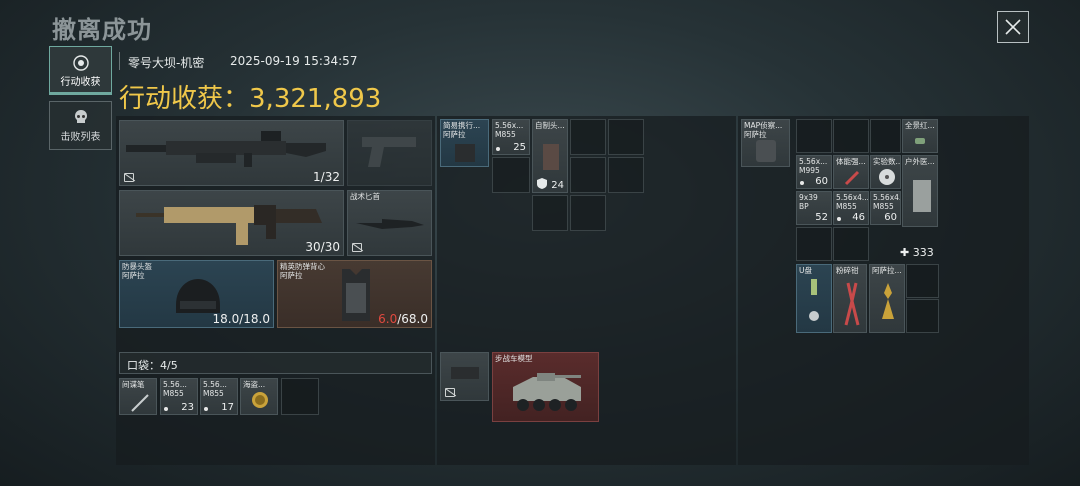 The width and height of the screenshot is (1080, 486). Describe the element at coordinates (140, 403) in the screenshot. I see `pen-icon` at that location.